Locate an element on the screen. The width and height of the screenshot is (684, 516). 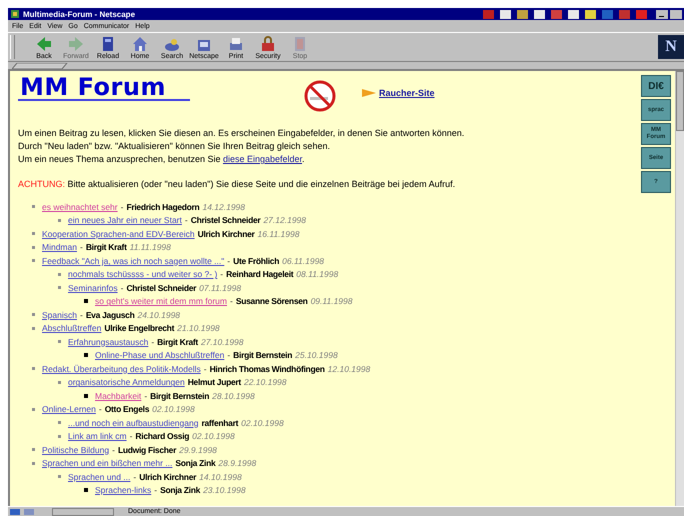
nav-button: DI€ is located at coordinates (656, 86).